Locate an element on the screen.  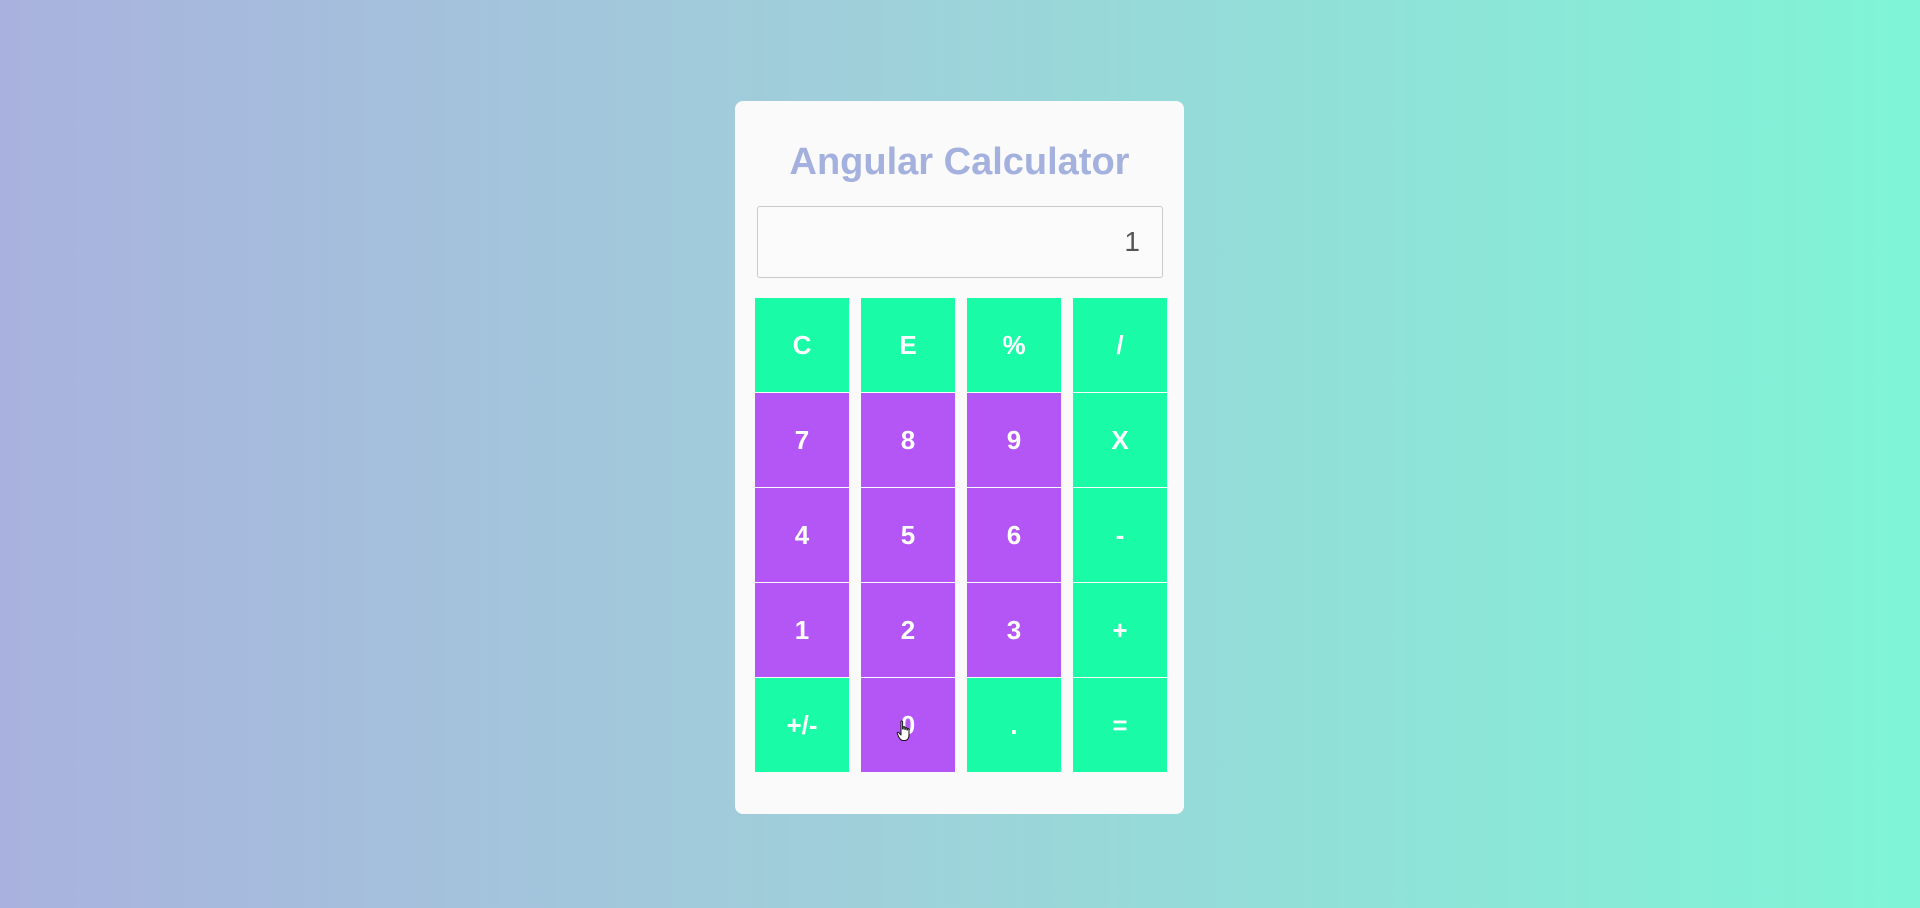
equals-button: = is located at coordinates (1120, 725).